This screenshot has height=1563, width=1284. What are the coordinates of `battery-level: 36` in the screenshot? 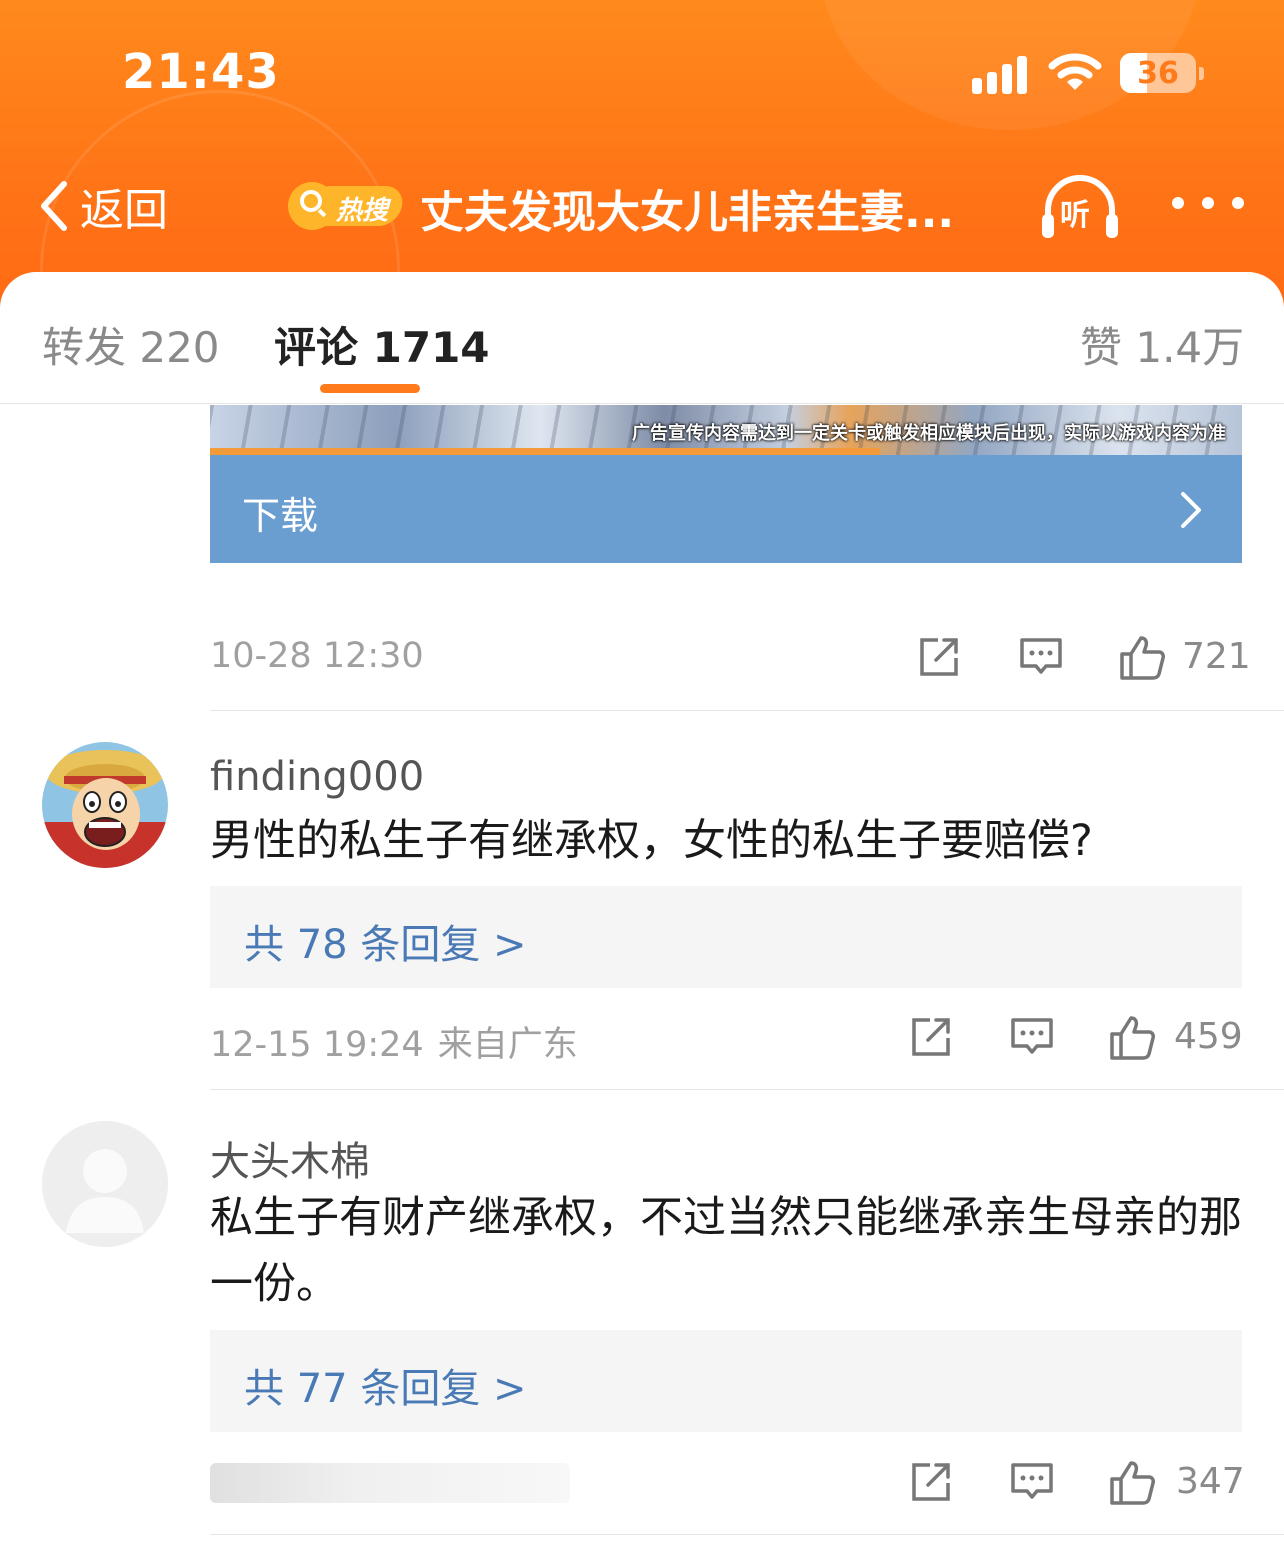 It's located at (1158, 73).